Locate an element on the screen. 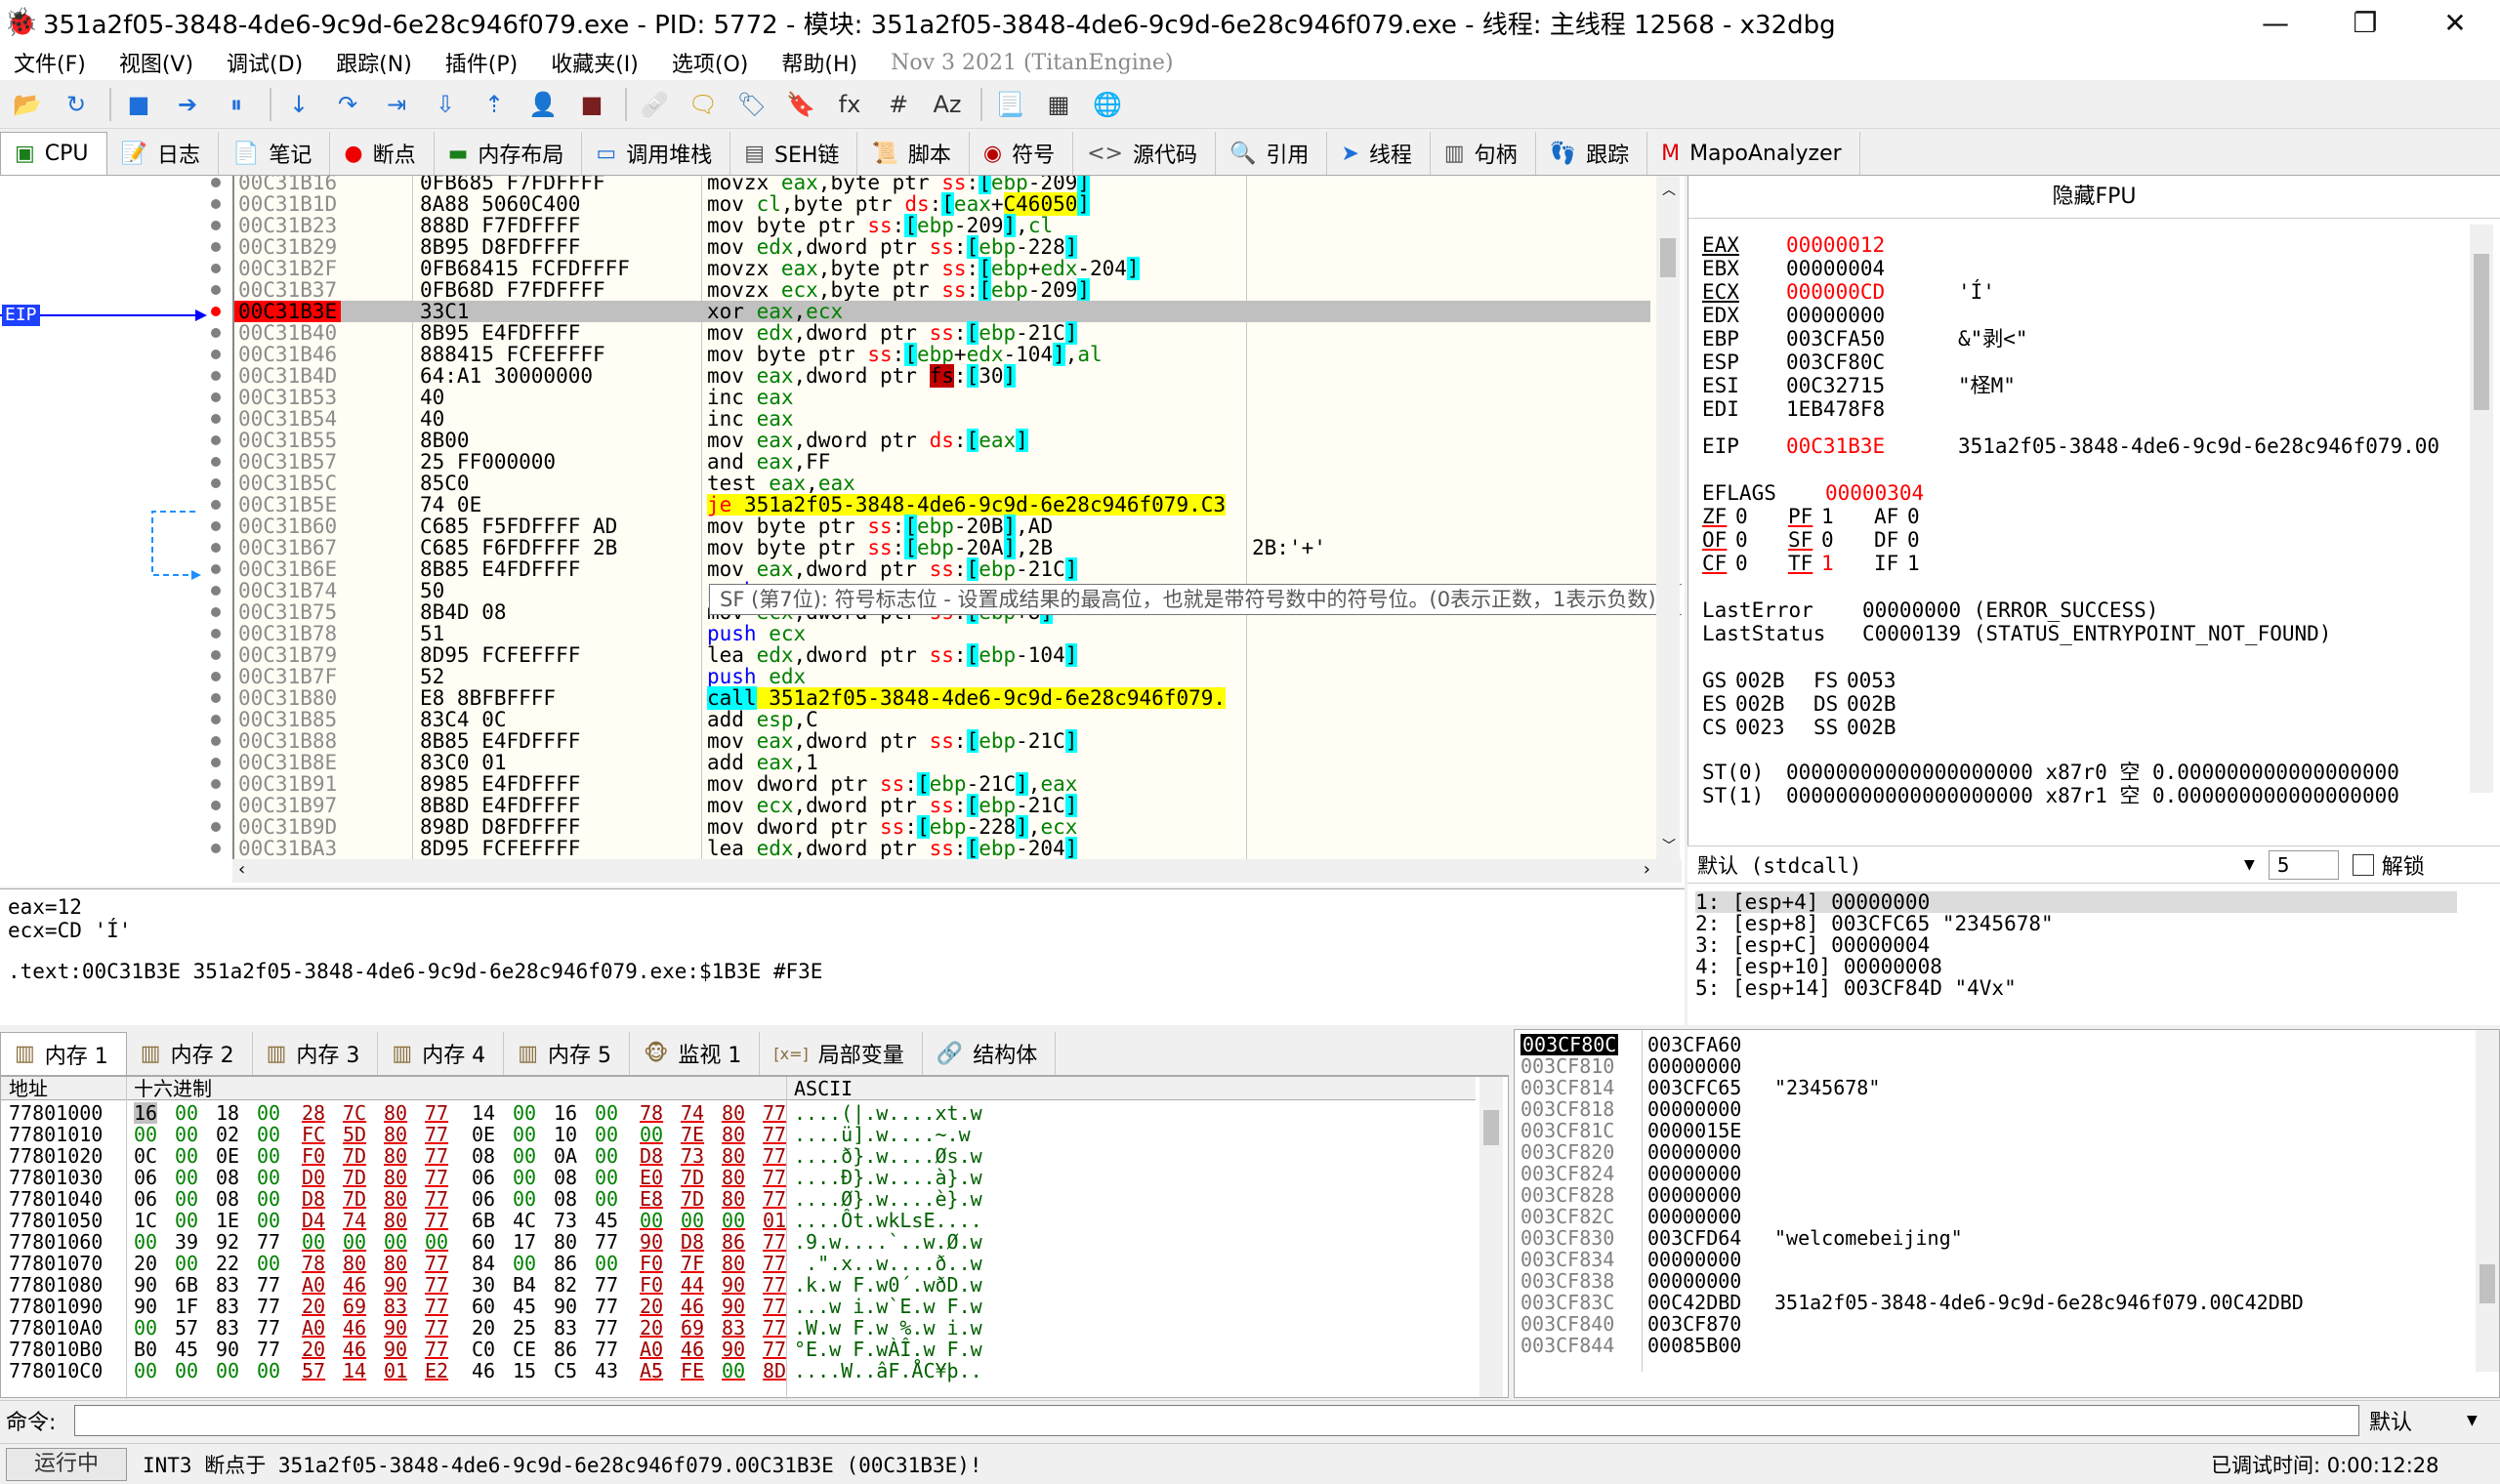 This screenshot has height=1484, width=2500. register-eflags: EFLAGS 00000304 is located at coordinates (1813, 493).